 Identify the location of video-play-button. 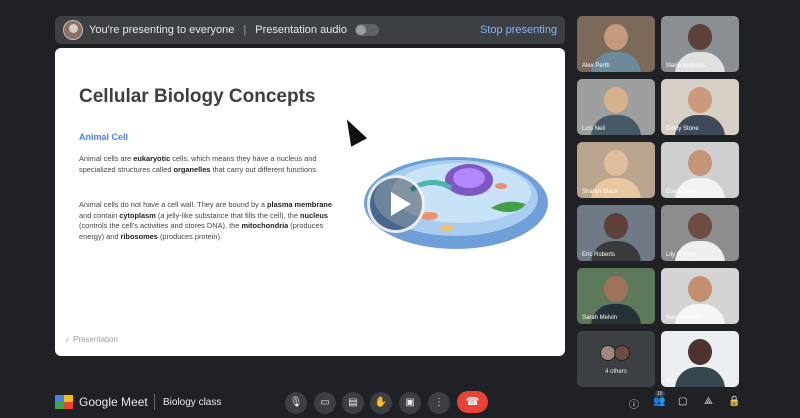
(396, 204).